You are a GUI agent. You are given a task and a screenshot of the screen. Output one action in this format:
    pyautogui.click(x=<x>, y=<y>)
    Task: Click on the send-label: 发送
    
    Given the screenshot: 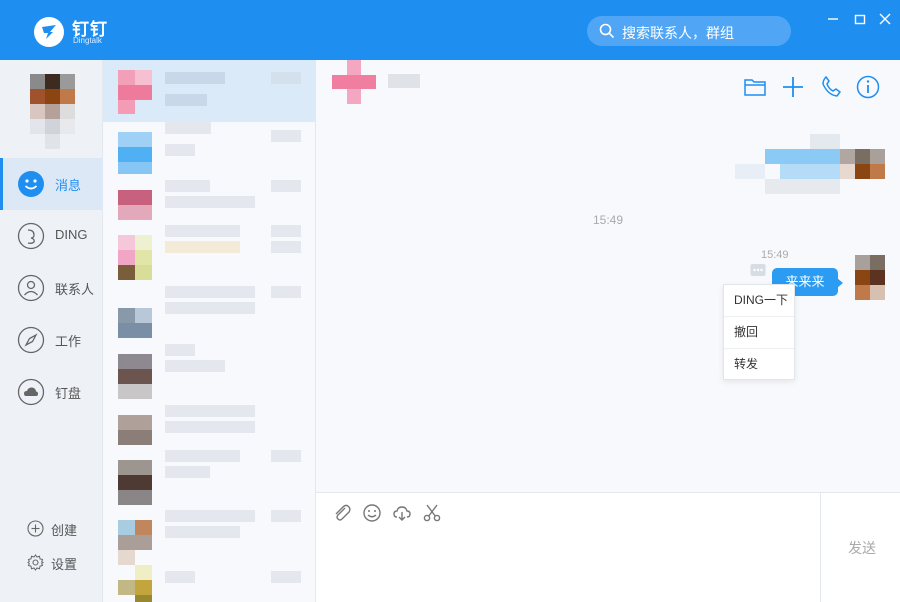 What is the action you would take?
    pyautogui.click(x=862, y=548)
    